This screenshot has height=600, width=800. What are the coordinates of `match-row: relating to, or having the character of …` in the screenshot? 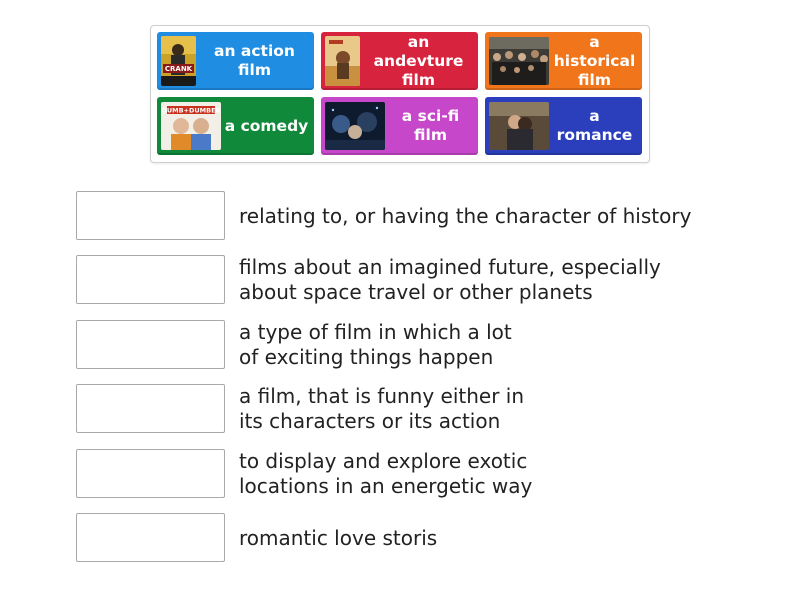 It's located at (426, 216).